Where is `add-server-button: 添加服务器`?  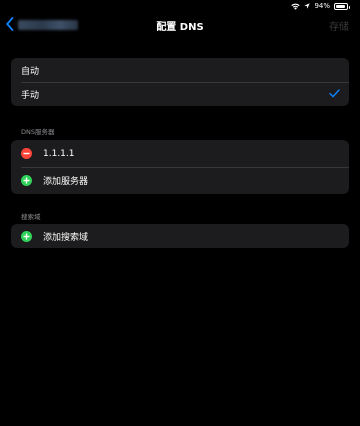
add-server-button: 添加服务器 is located at coordinates (180, 180).